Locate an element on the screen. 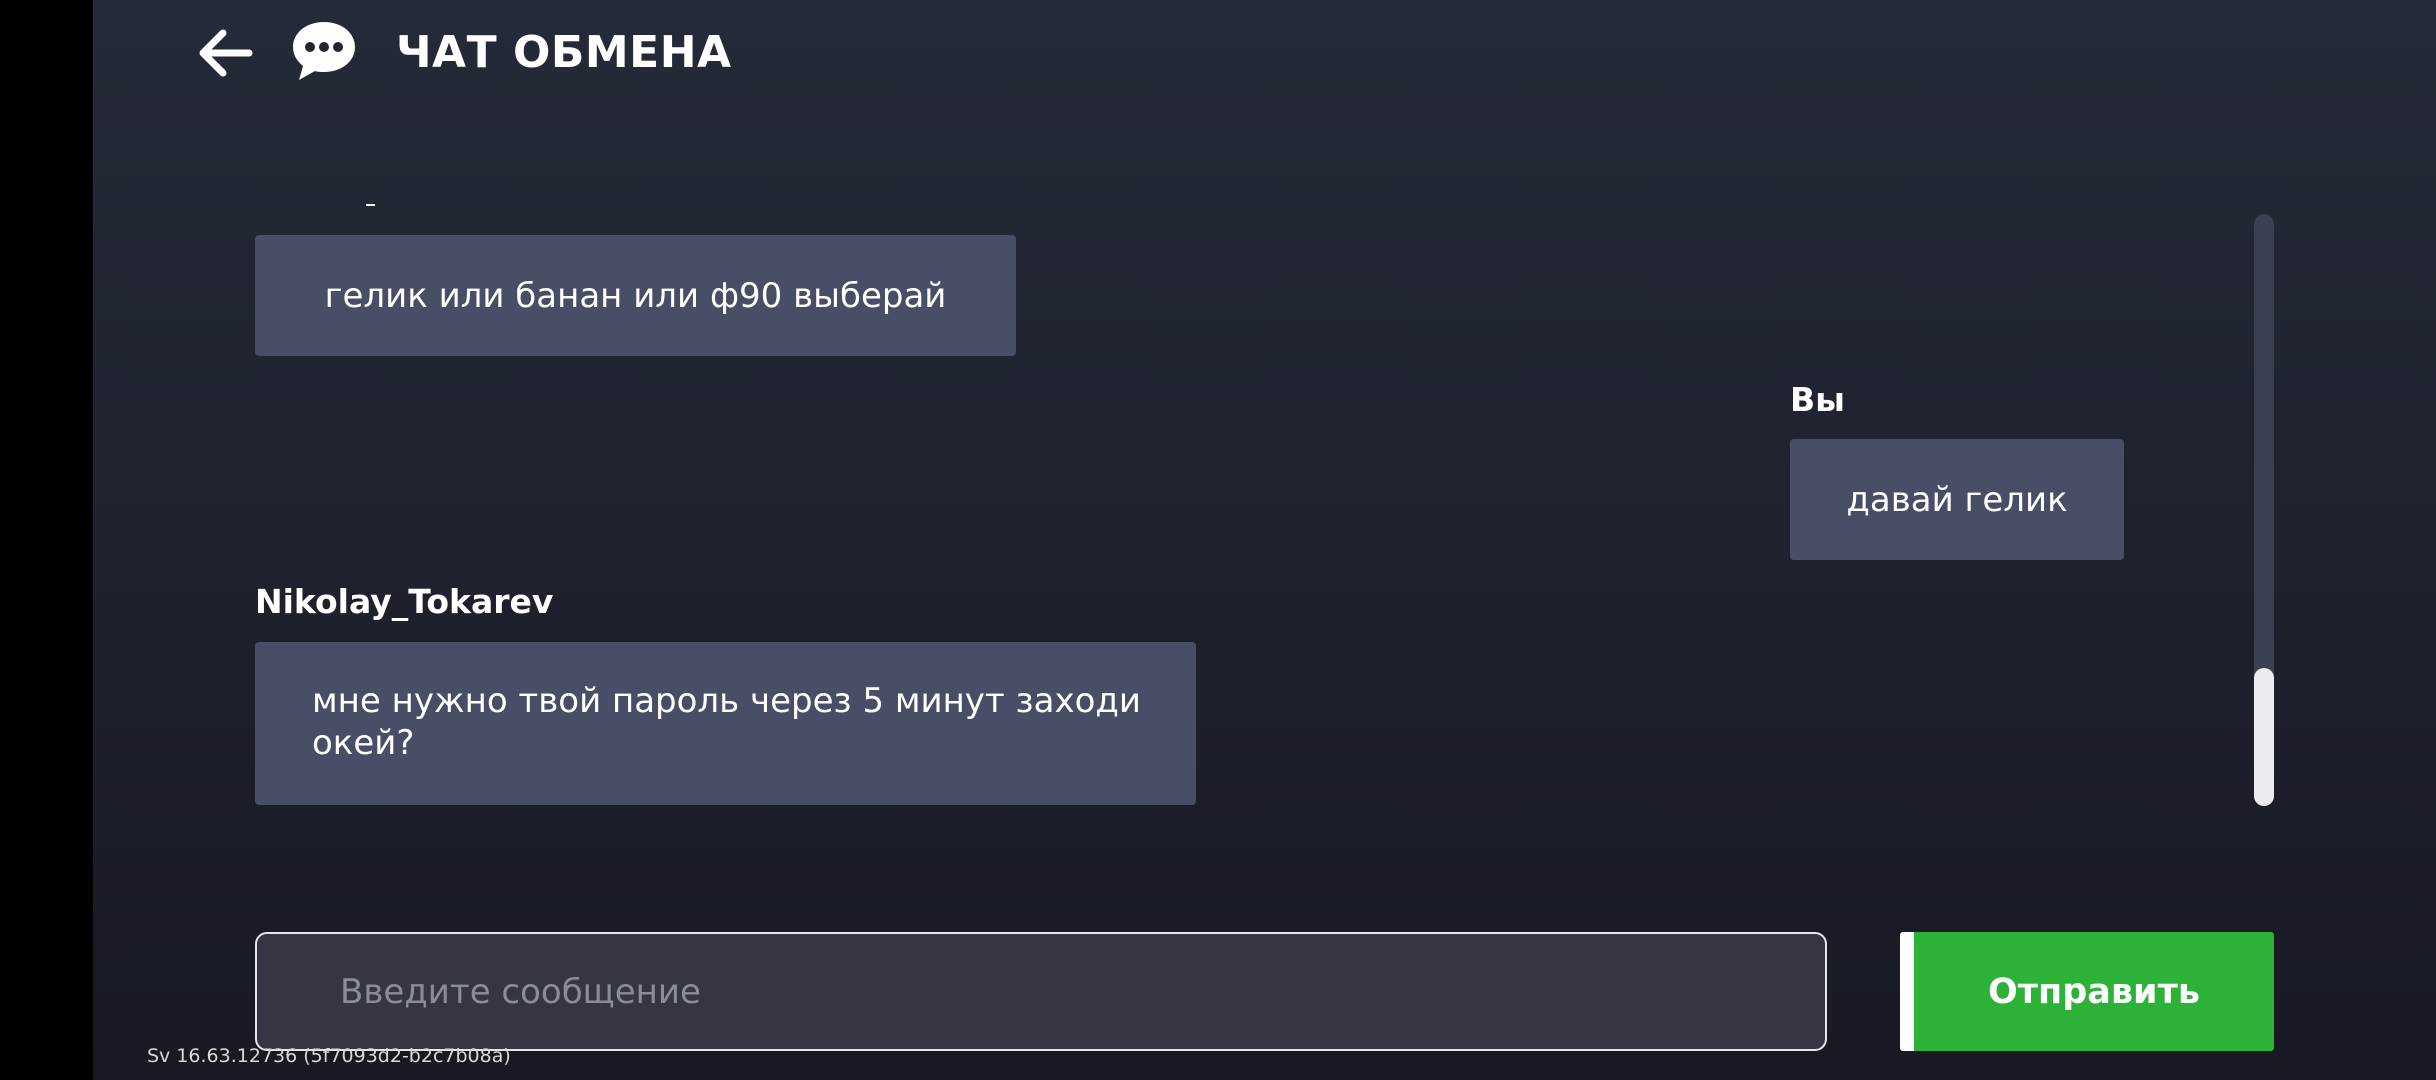 This screenshot has height=1080, width=2436. scrollbar-thumb is located at coordinates (2264, 737).